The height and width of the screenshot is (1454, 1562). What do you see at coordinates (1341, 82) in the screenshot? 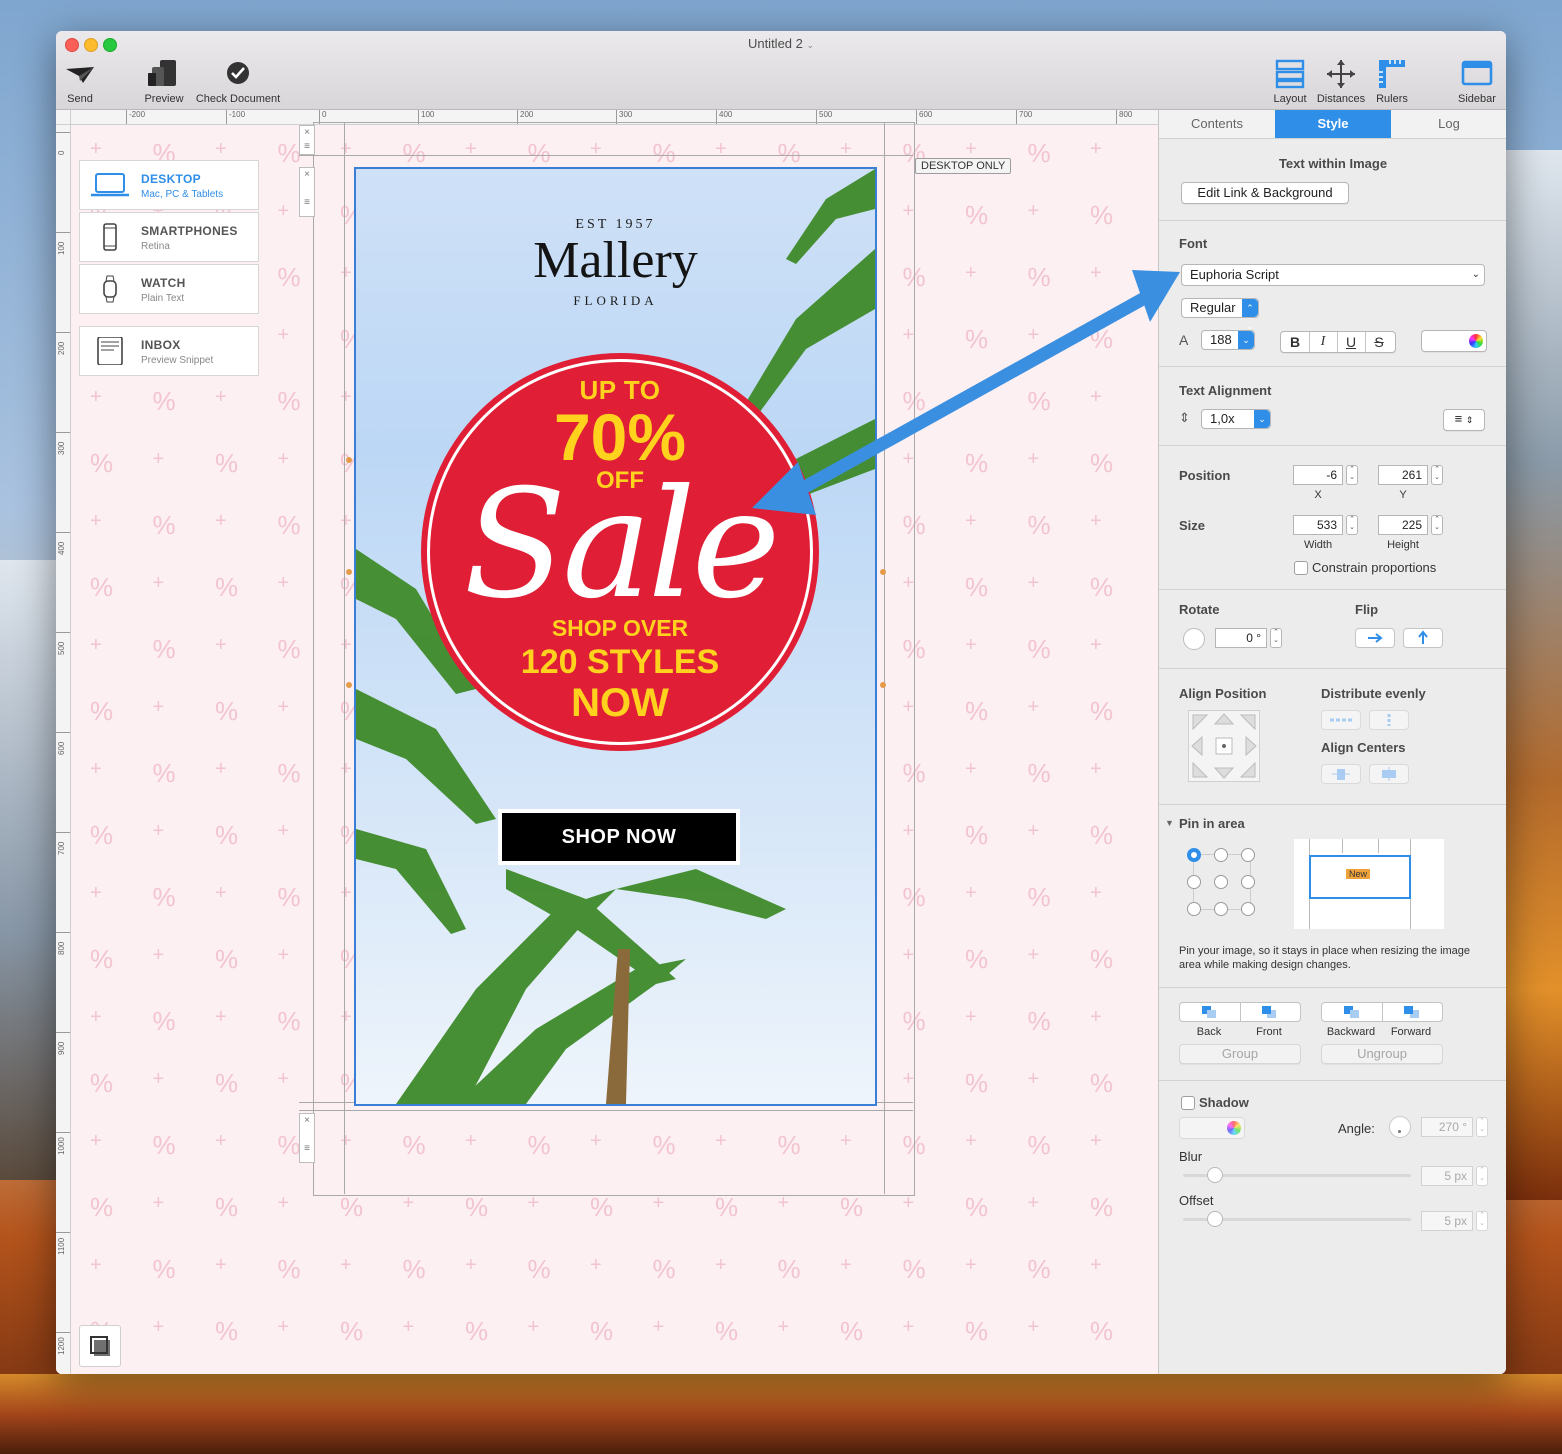
I see `distances-button: Distances` at bounding box center [1341, 82].